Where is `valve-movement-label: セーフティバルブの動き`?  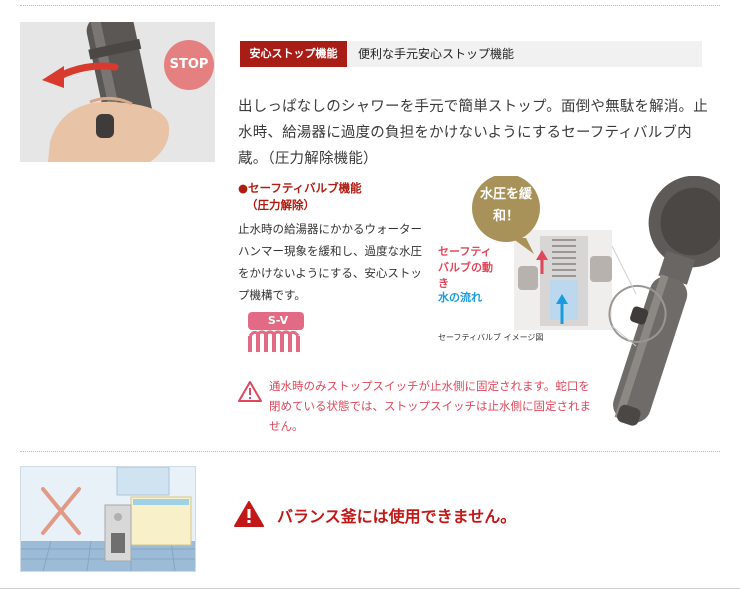
valve-movement-label: セーフティバルブの動き is located at coordinates (465, 267).